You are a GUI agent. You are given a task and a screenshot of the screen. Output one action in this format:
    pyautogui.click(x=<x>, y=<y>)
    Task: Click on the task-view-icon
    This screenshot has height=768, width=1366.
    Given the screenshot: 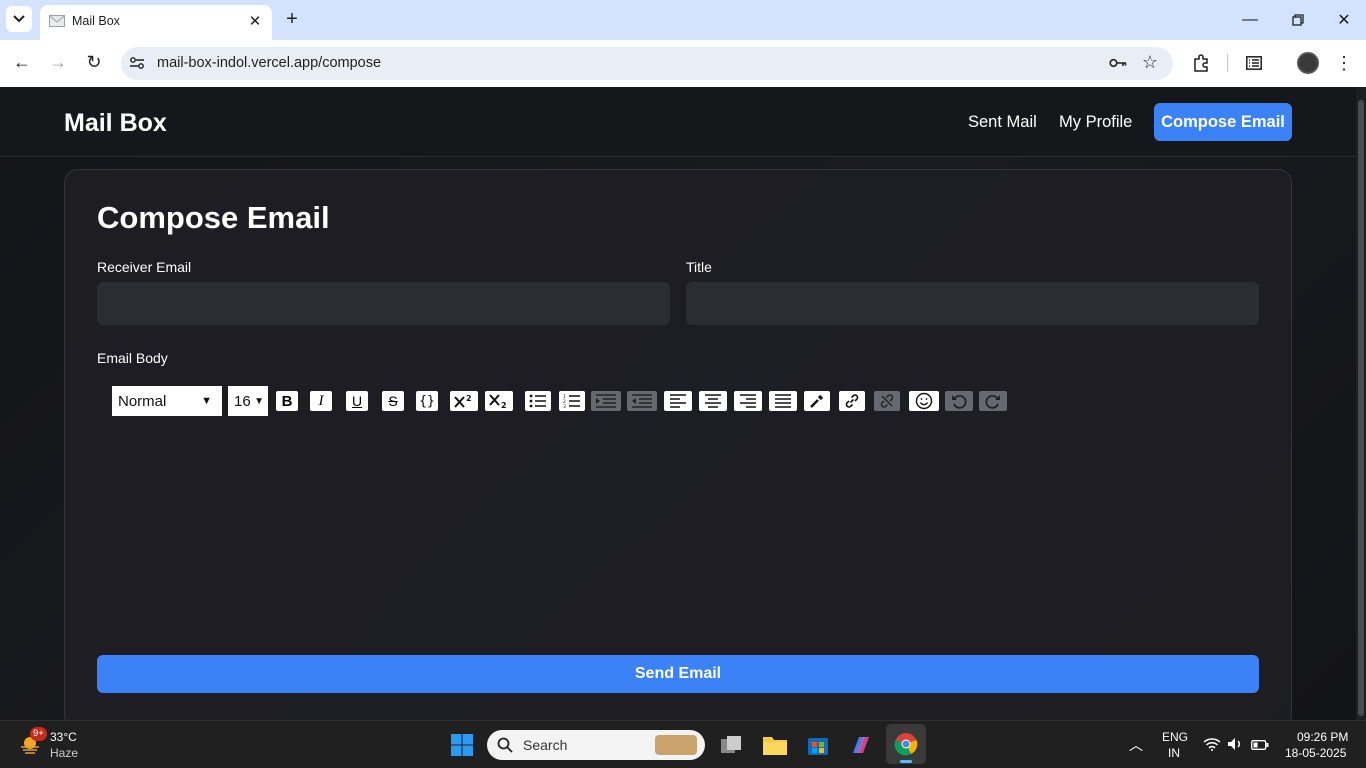 What is the action you would take?
    pyautogui.click(x=731, y=745)
    